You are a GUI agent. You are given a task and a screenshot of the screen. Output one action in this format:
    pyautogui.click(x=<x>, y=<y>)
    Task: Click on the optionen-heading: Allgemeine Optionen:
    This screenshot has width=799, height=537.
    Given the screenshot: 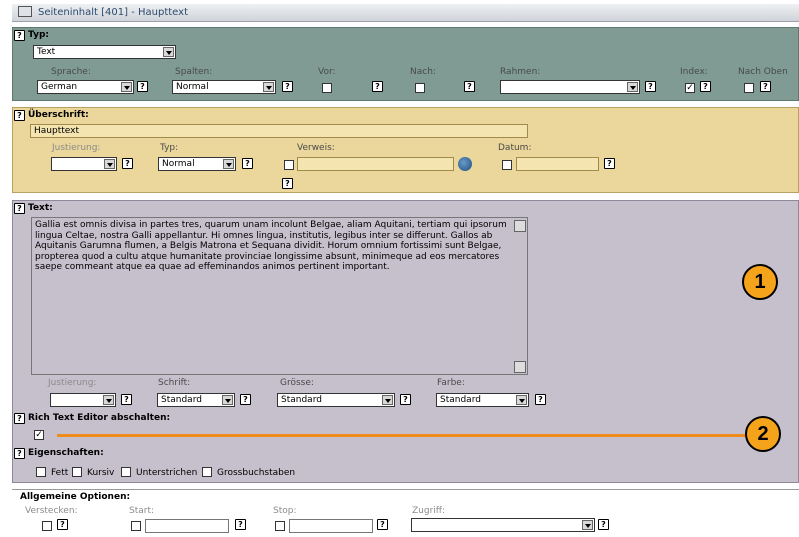 What is the action you would take?
    pyautogui.click(x=75, y=497)
    